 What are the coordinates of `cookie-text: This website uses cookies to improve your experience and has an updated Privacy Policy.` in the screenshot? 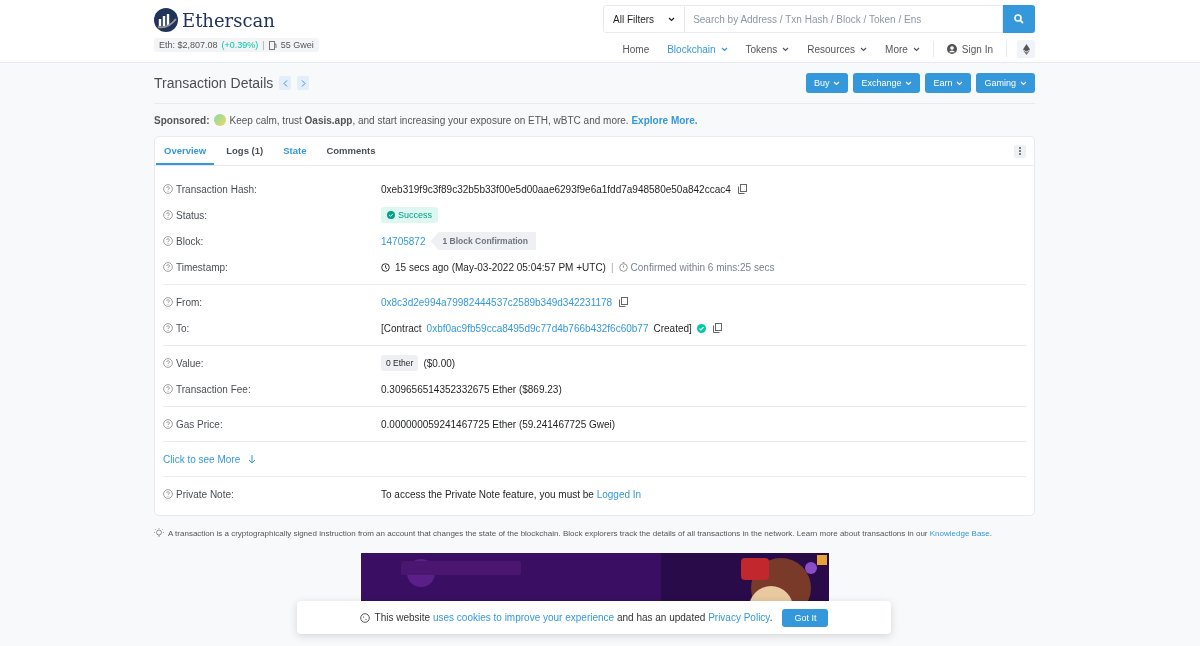 It's located at (573, 617).